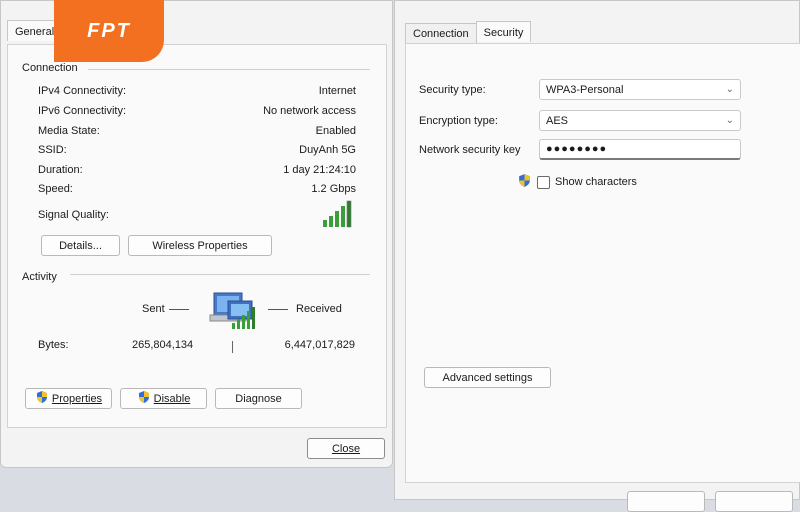 Image resolution: width=800 pixels, height=512 pixels. I want to click on tab-security: Security, so click(503, 31).